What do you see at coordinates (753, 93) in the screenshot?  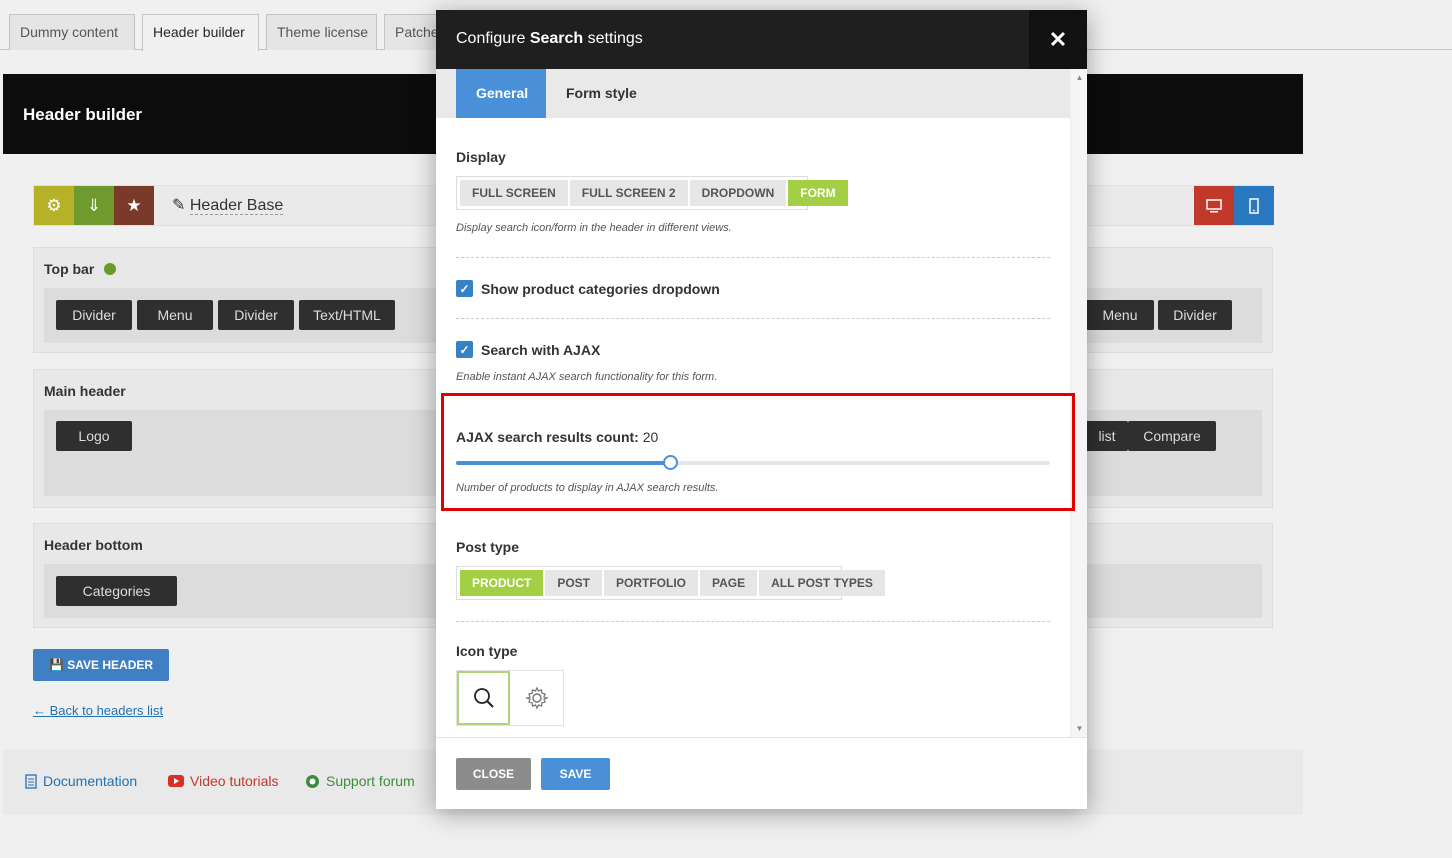 I see `modal-tabs: General Form style` at bounding box center [753, 93].